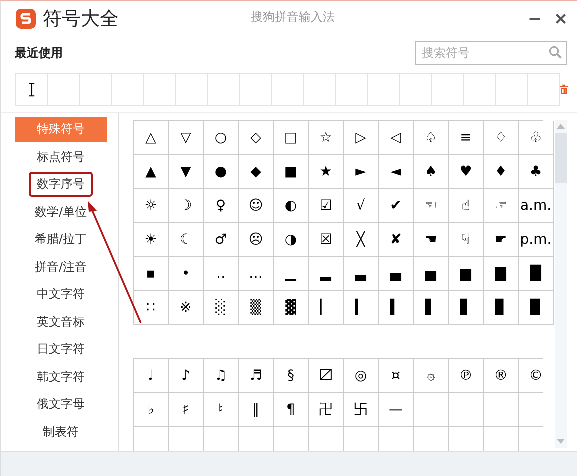 The width and height of the screenshot is (577, 476). I want to click on symbol-cell: ☛, so click(501, 240).